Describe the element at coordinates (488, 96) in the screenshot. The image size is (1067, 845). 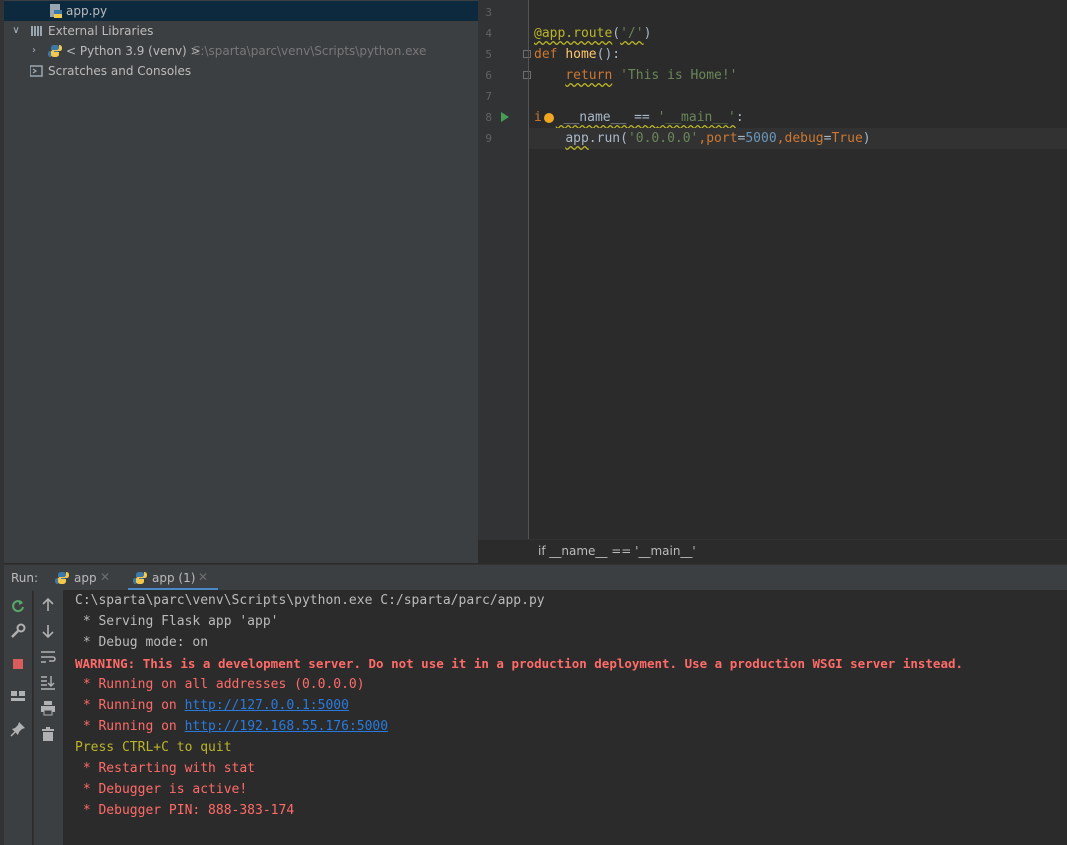
I see `line-number: 7` at that location.